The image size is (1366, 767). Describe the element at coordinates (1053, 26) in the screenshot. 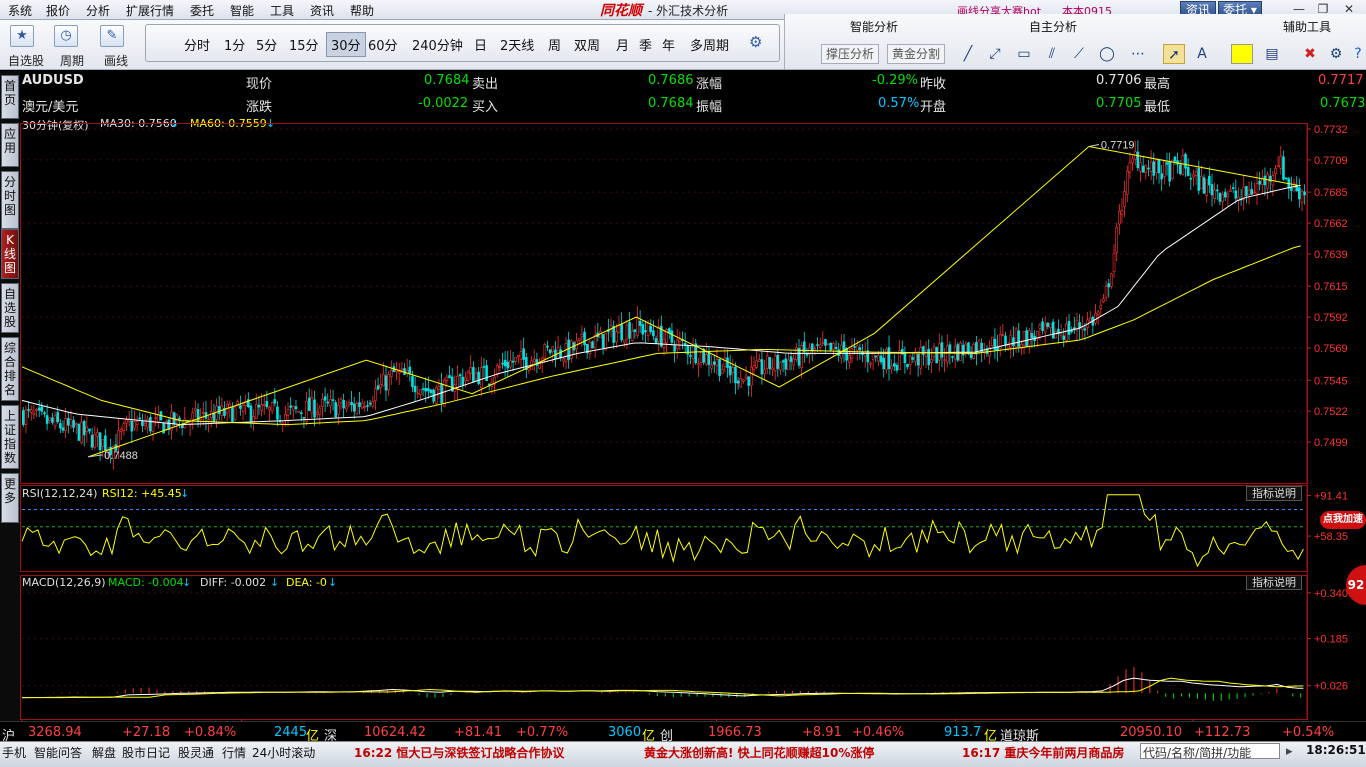

I see `self-analysis-title: 自主分析` at that location.